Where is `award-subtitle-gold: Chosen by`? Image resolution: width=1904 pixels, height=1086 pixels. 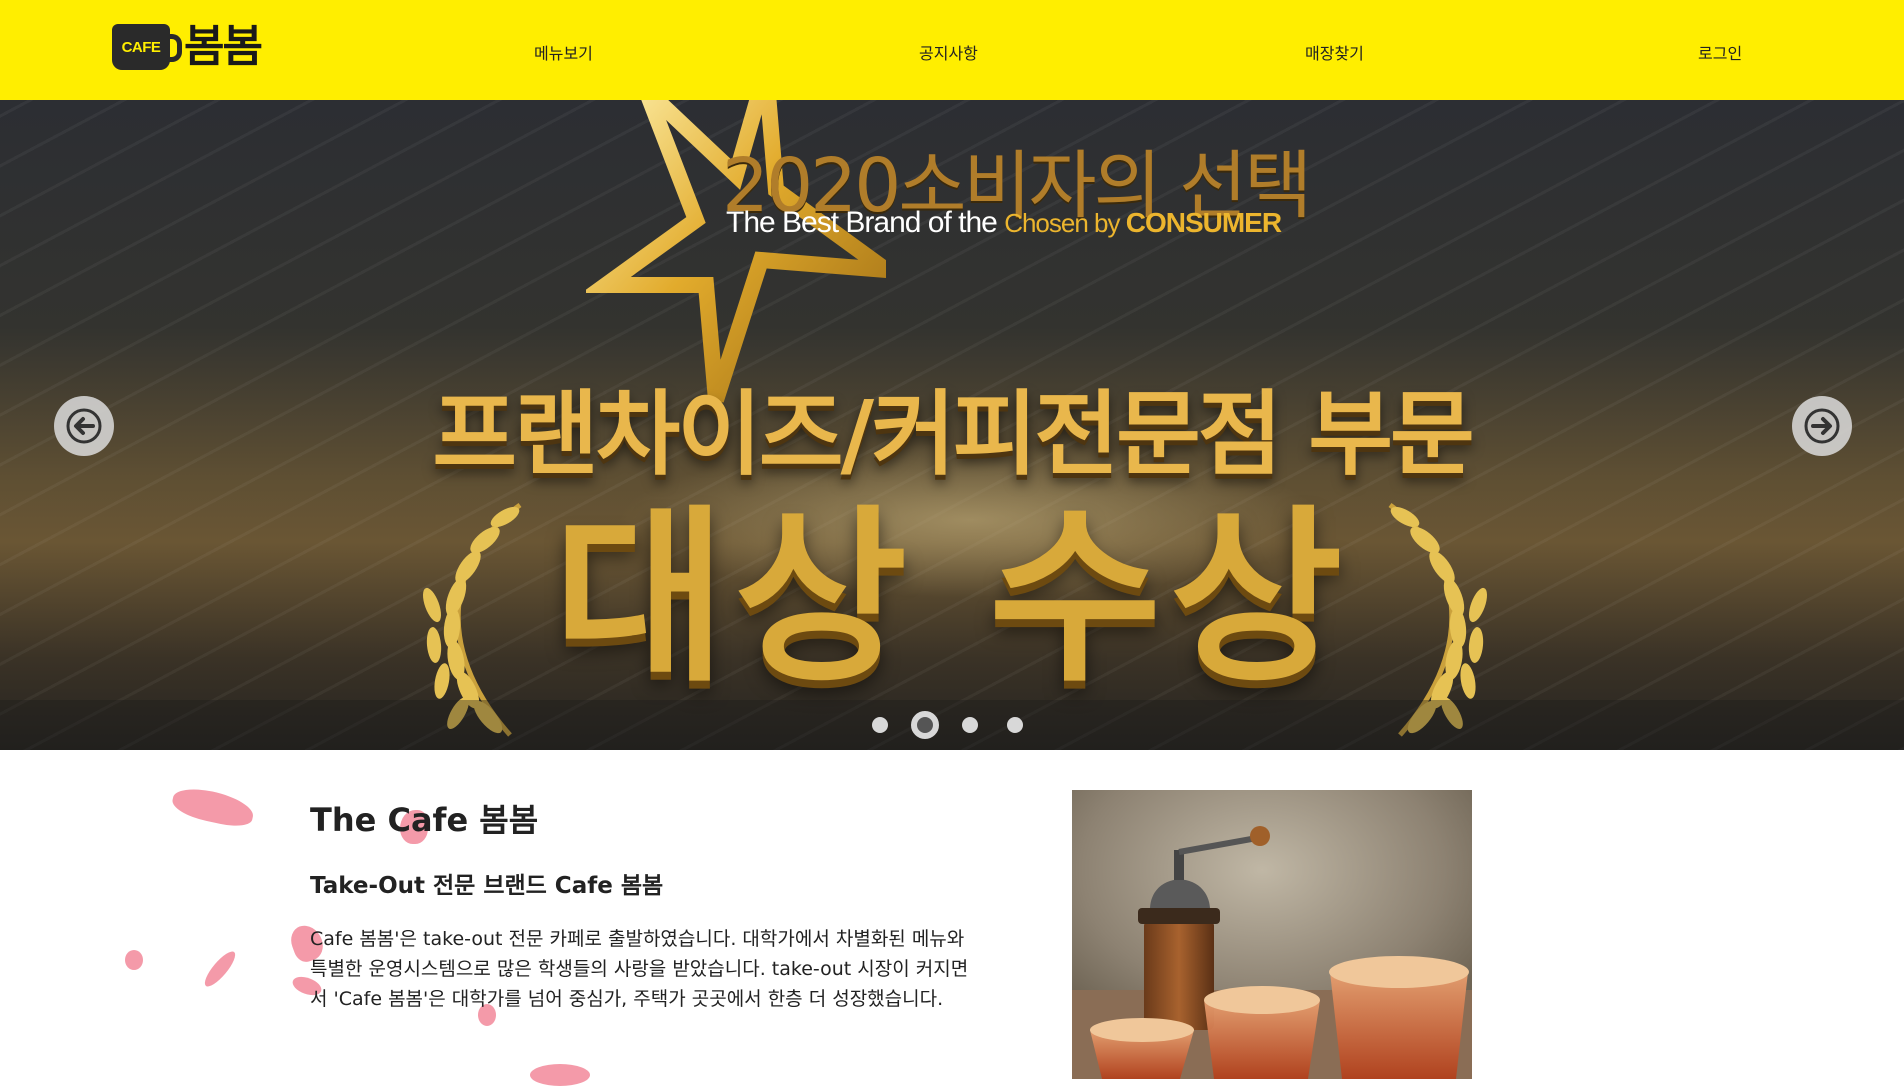 award-subtitle-gold: Chosen by is located at coordinates (1062, 223).